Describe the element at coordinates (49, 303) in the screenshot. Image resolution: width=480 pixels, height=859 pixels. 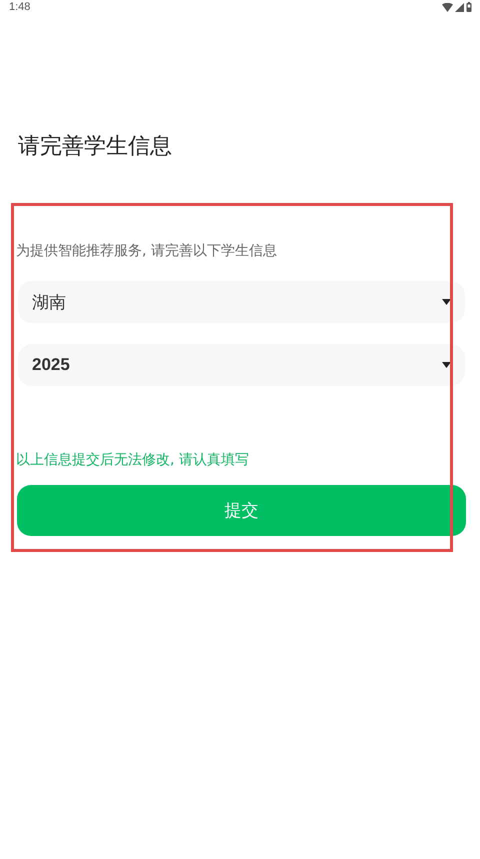
I see `dropdown-value: 湖南` at that location.